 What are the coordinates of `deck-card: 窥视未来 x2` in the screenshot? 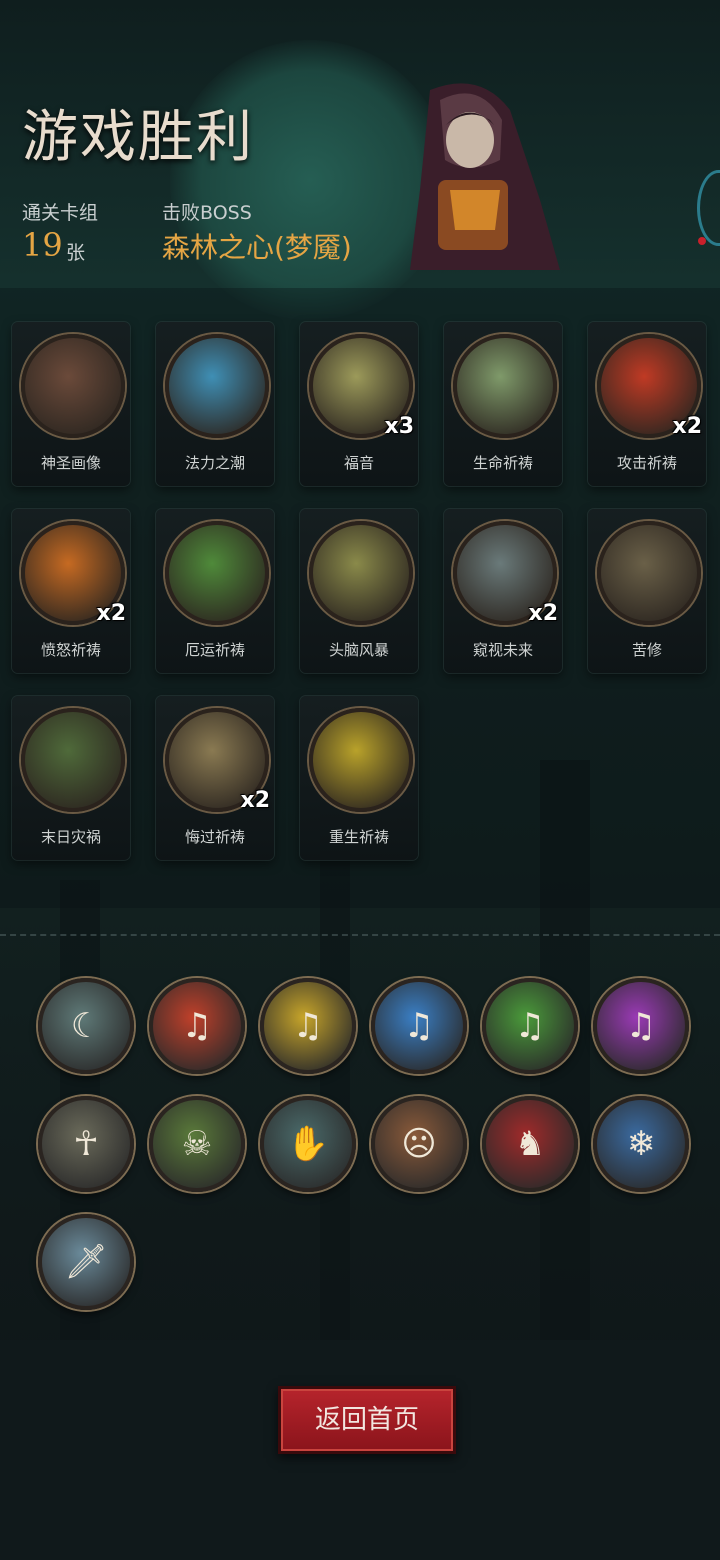 It's located at (503, 591).